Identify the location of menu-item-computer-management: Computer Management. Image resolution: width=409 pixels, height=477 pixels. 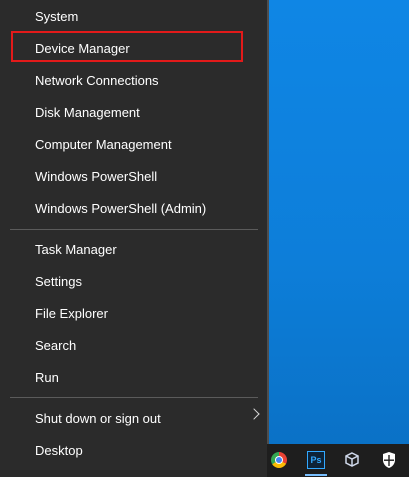
(139, 145).